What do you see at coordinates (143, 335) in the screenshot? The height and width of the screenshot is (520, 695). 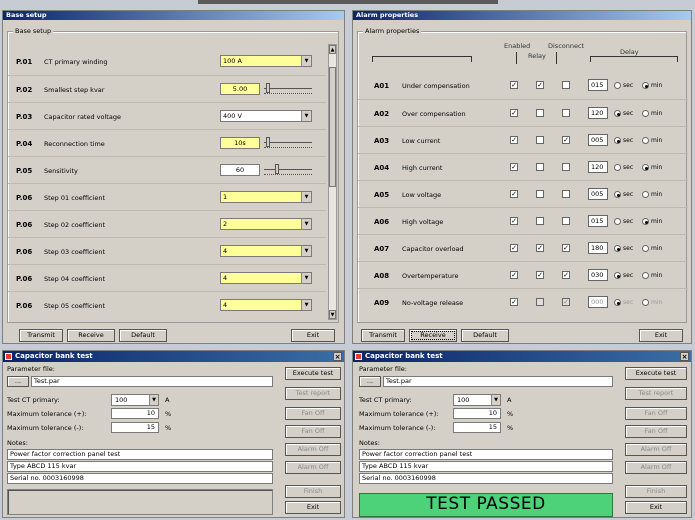 I see `base-default-button: Default` at bounding box center [143, 335].